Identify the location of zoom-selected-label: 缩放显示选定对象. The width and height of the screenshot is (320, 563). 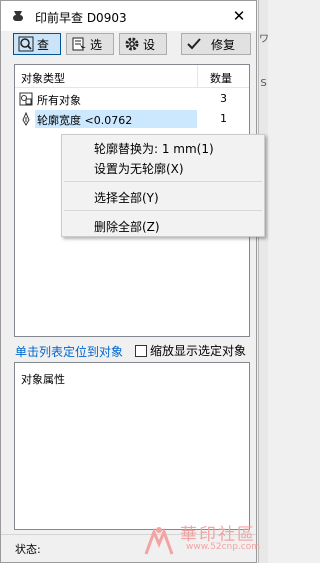
(198, 351).